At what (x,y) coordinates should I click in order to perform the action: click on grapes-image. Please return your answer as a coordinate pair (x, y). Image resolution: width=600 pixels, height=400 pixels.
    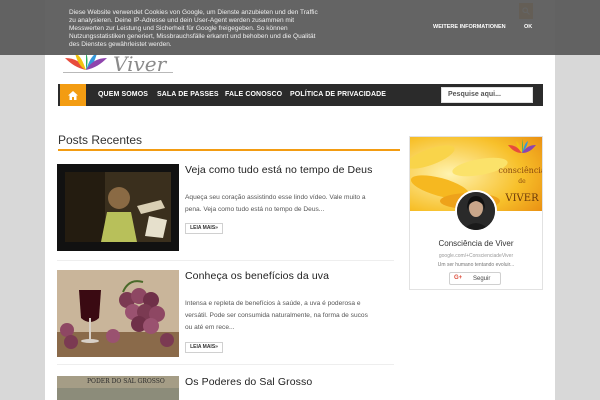
    Looking at the image, I should click on (118, 313).